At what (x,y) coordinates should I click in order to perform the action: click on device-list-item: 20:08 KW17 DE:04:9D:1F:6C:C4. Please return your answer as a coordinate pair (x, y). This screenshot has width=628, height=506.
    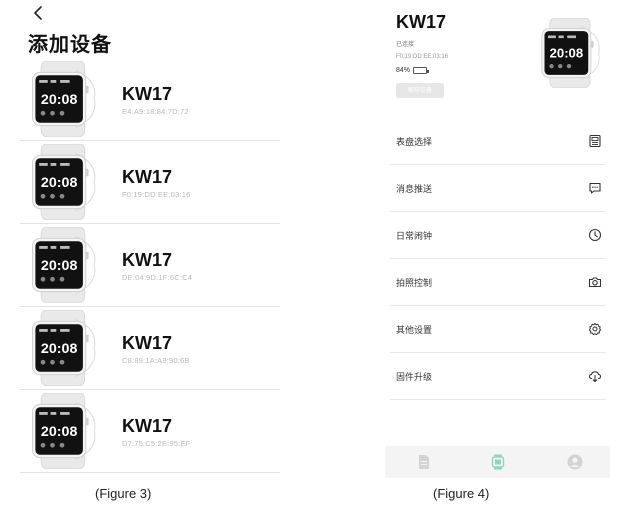
    Looking at the image, I should click on (150, 265).